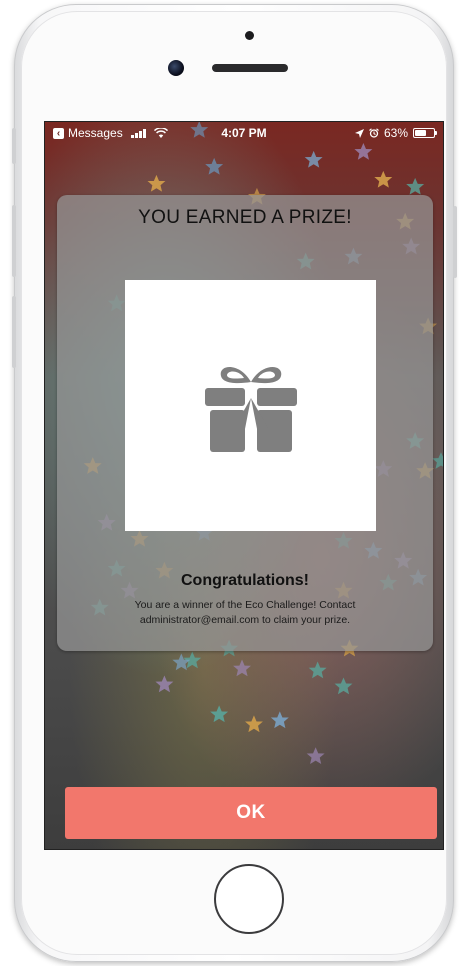 This screenshot has height=966, width=469. I want to click on congrats-heading: Congratulations!, so click(245, 580).